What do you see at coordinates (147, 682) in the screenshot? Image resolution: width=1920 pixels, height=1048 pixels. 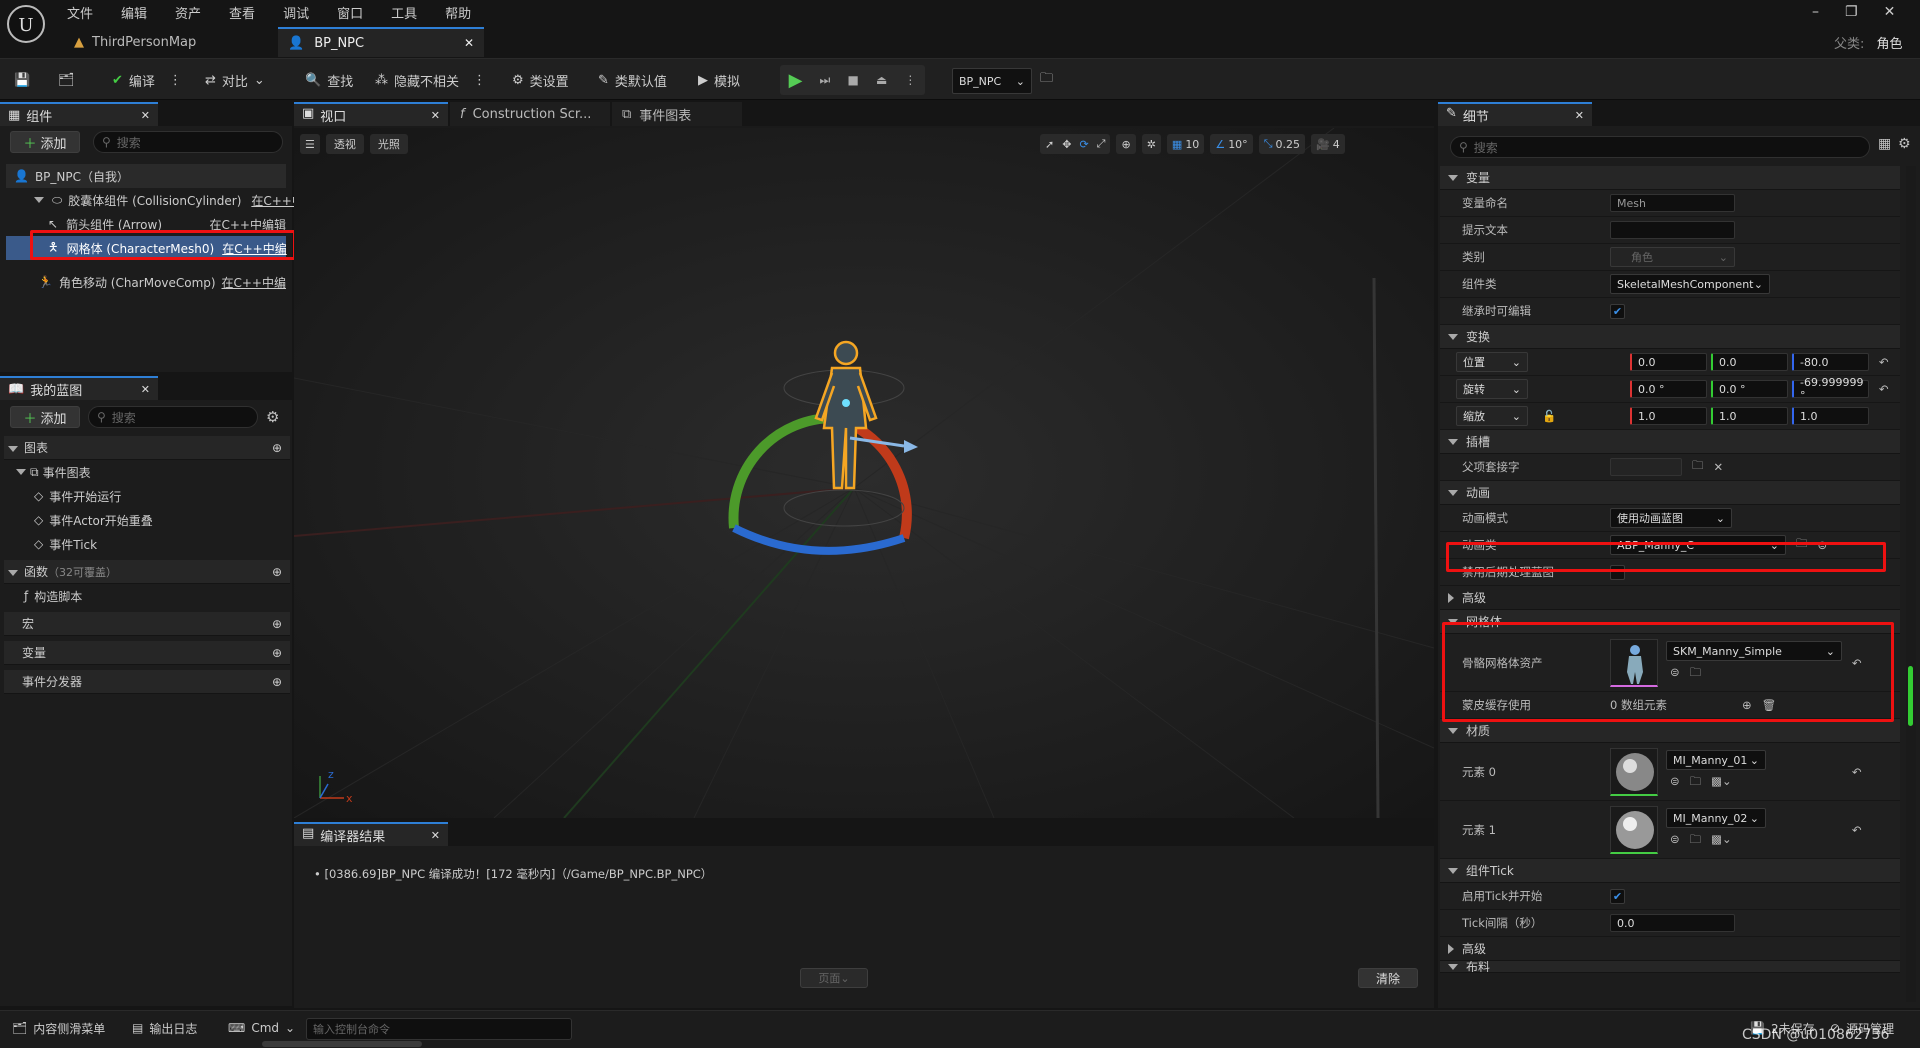 I see `section-dispatchers: 事件分发器 ⊕` at bounding box center [147, 682].